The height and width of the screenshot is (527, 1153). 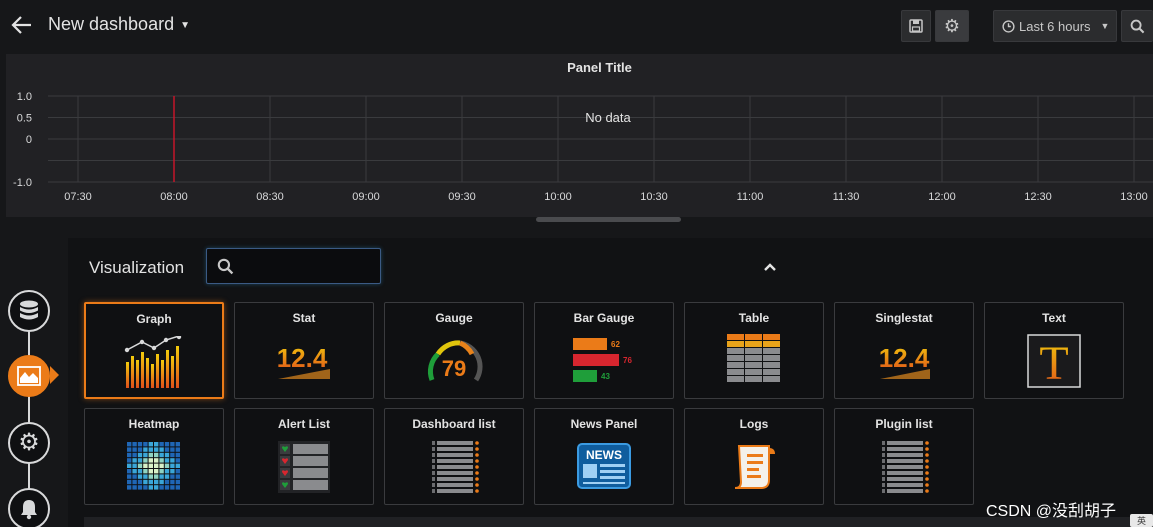 I want to click on queries-tab, so click(x=29, y=311).